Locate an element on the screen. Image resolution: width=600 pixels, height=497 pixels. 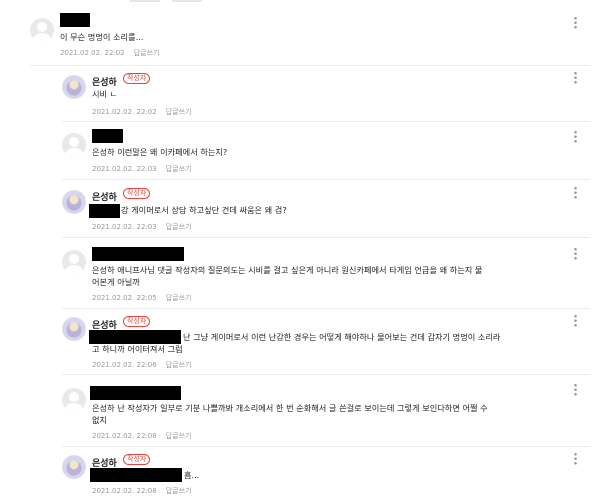
comment-meta: 2021.02.02. 22:05 답글쓰기 is located at coordinates (141, 298).